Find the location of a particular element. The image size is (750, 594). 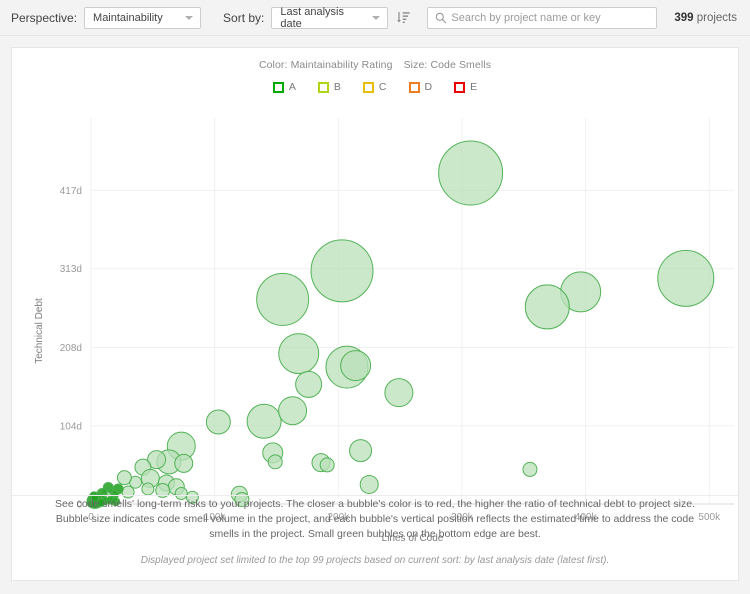

legend-swatch-d is located at coordinates (414, 87).